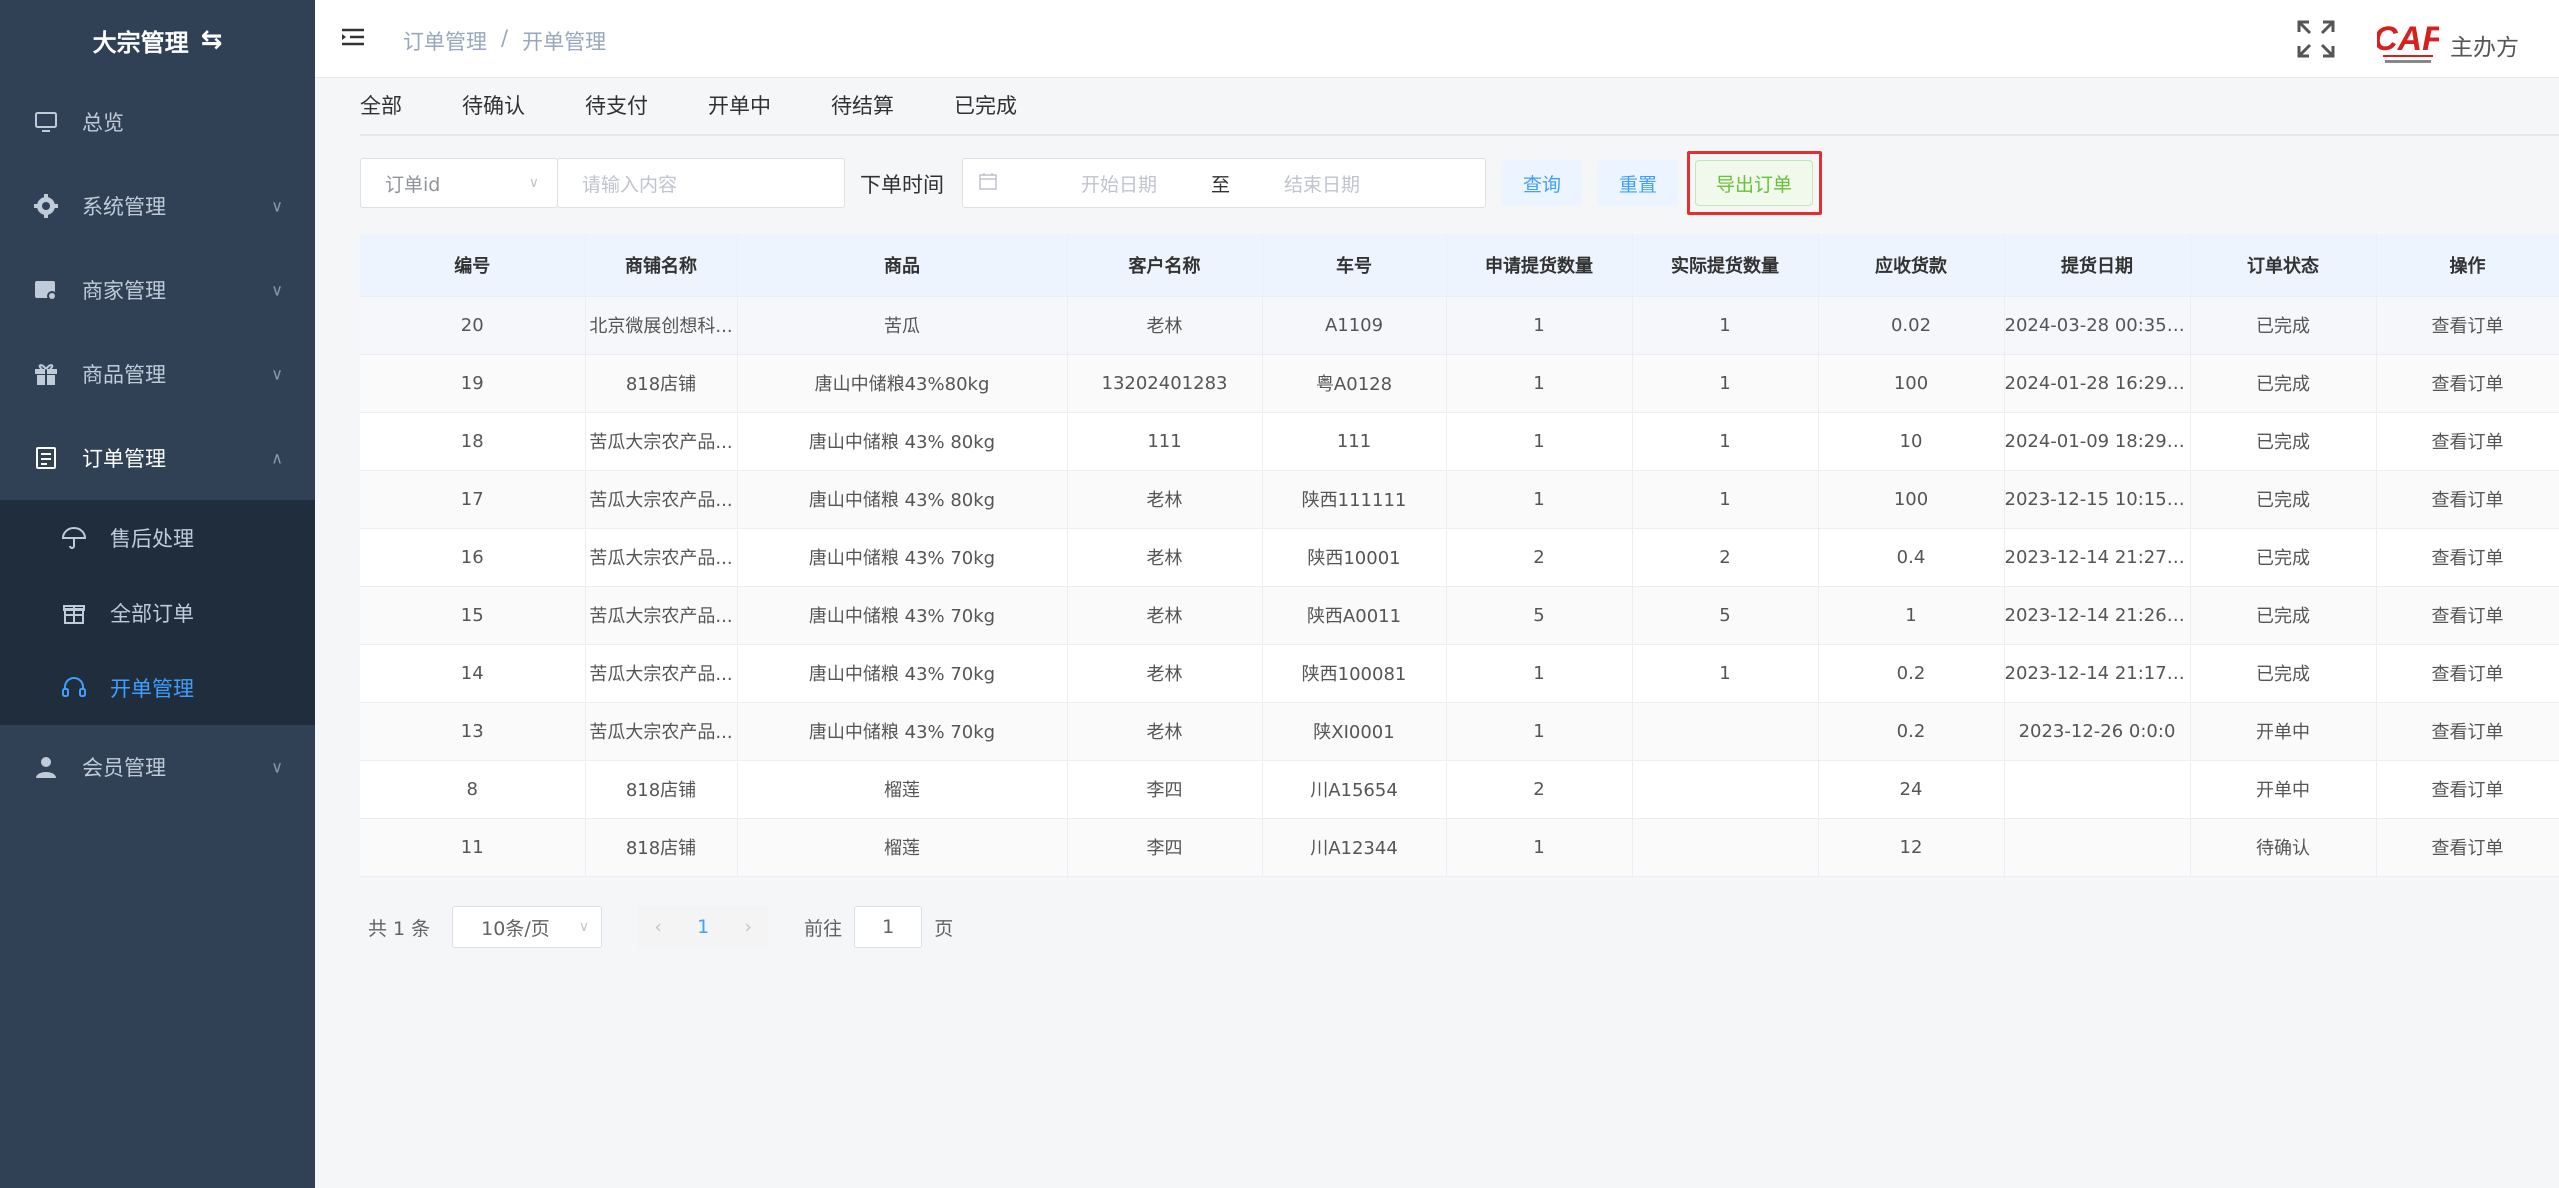 This screenshot has width=2559, height=1188. Describe the element at coordinates (157, 612) in the screenshot. I see `sidebar-item-all-orders: 全部订单` at that location.